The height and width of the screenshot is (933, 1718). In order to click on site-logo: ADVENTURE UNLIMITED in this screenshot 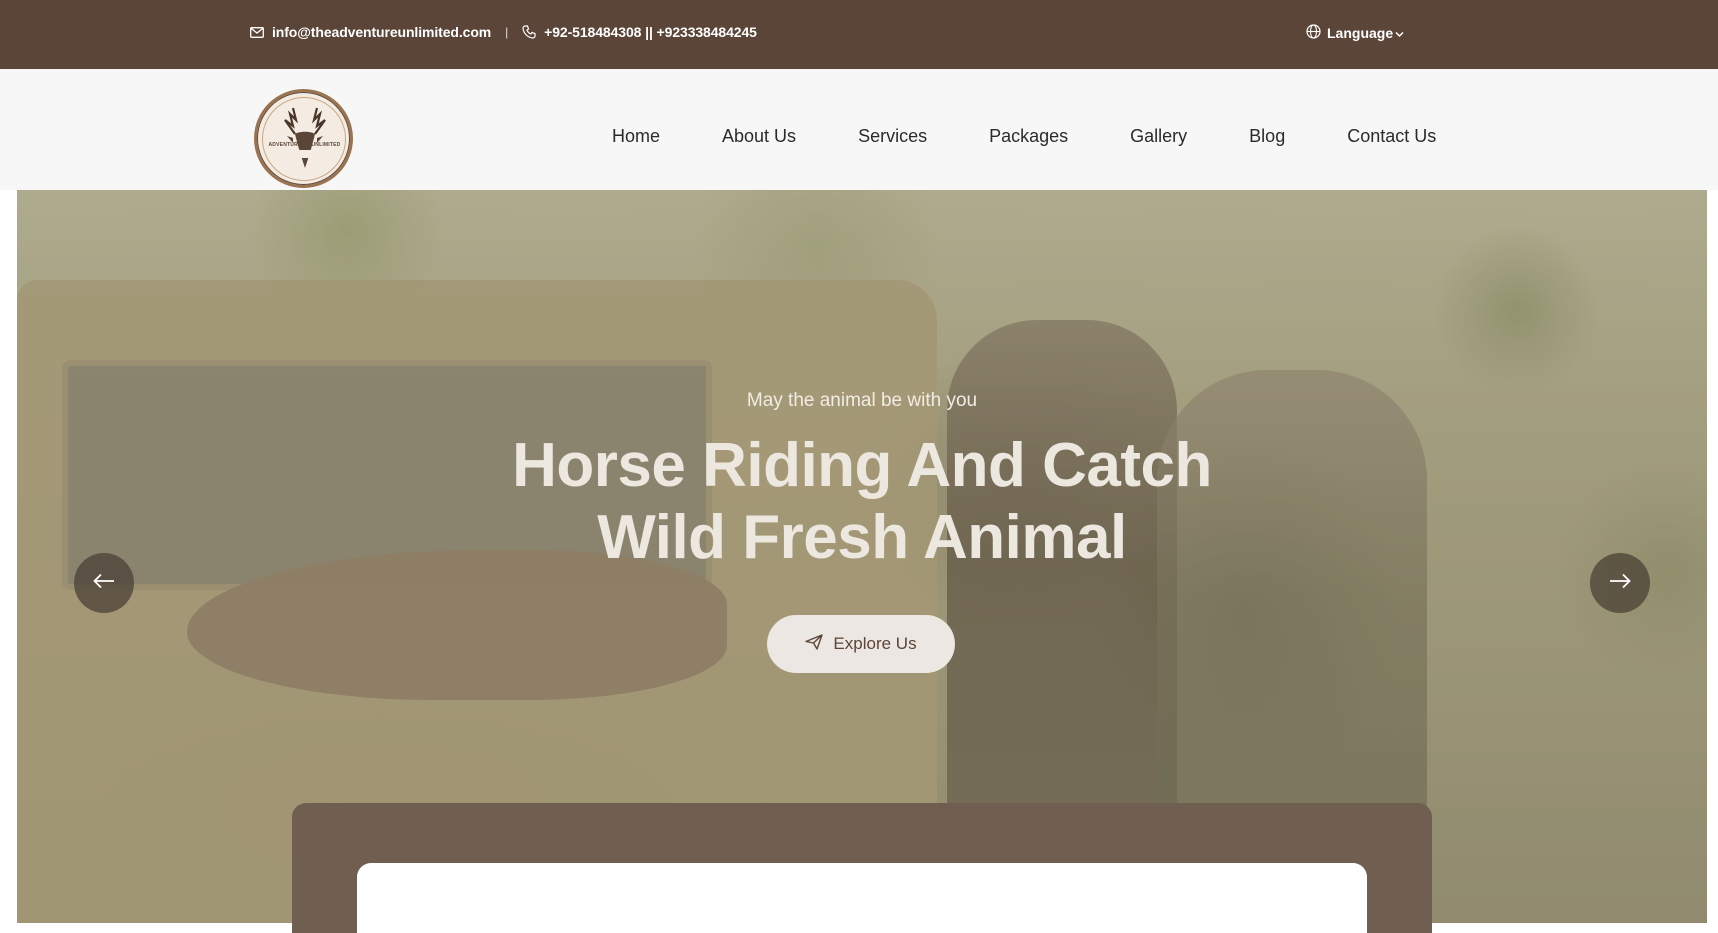, I will do `click(303, 138)`.